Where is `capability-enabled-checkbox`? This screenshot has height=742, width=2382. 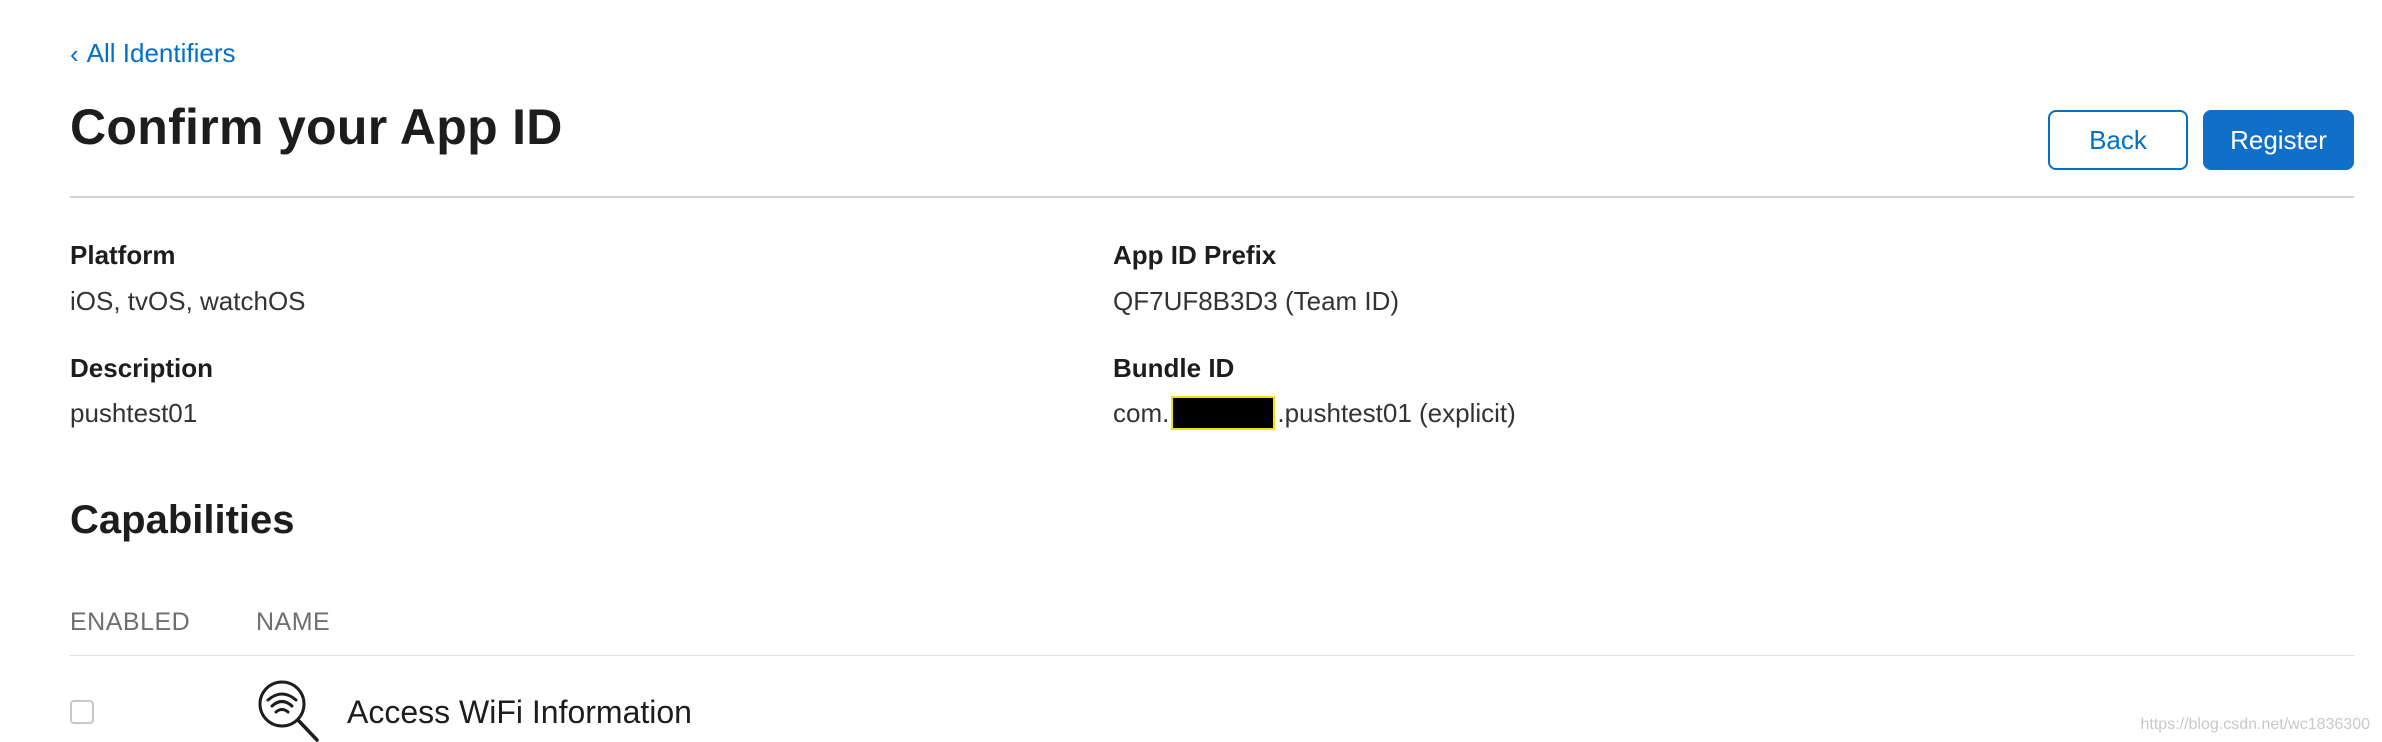 capability-enabled-checkbox is located at coordinates (82, 712).